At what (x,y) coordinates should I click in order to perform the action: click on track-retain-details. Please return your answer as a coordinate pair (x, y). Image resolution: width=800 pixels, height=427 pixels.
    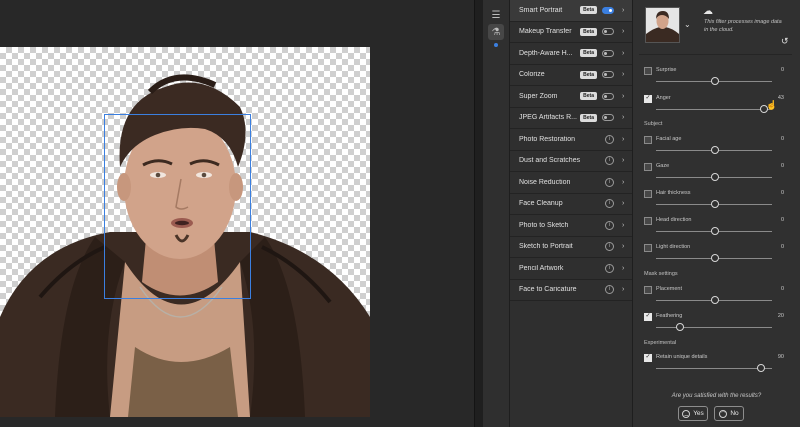
    Looking at the image, I should click on (714, 368).